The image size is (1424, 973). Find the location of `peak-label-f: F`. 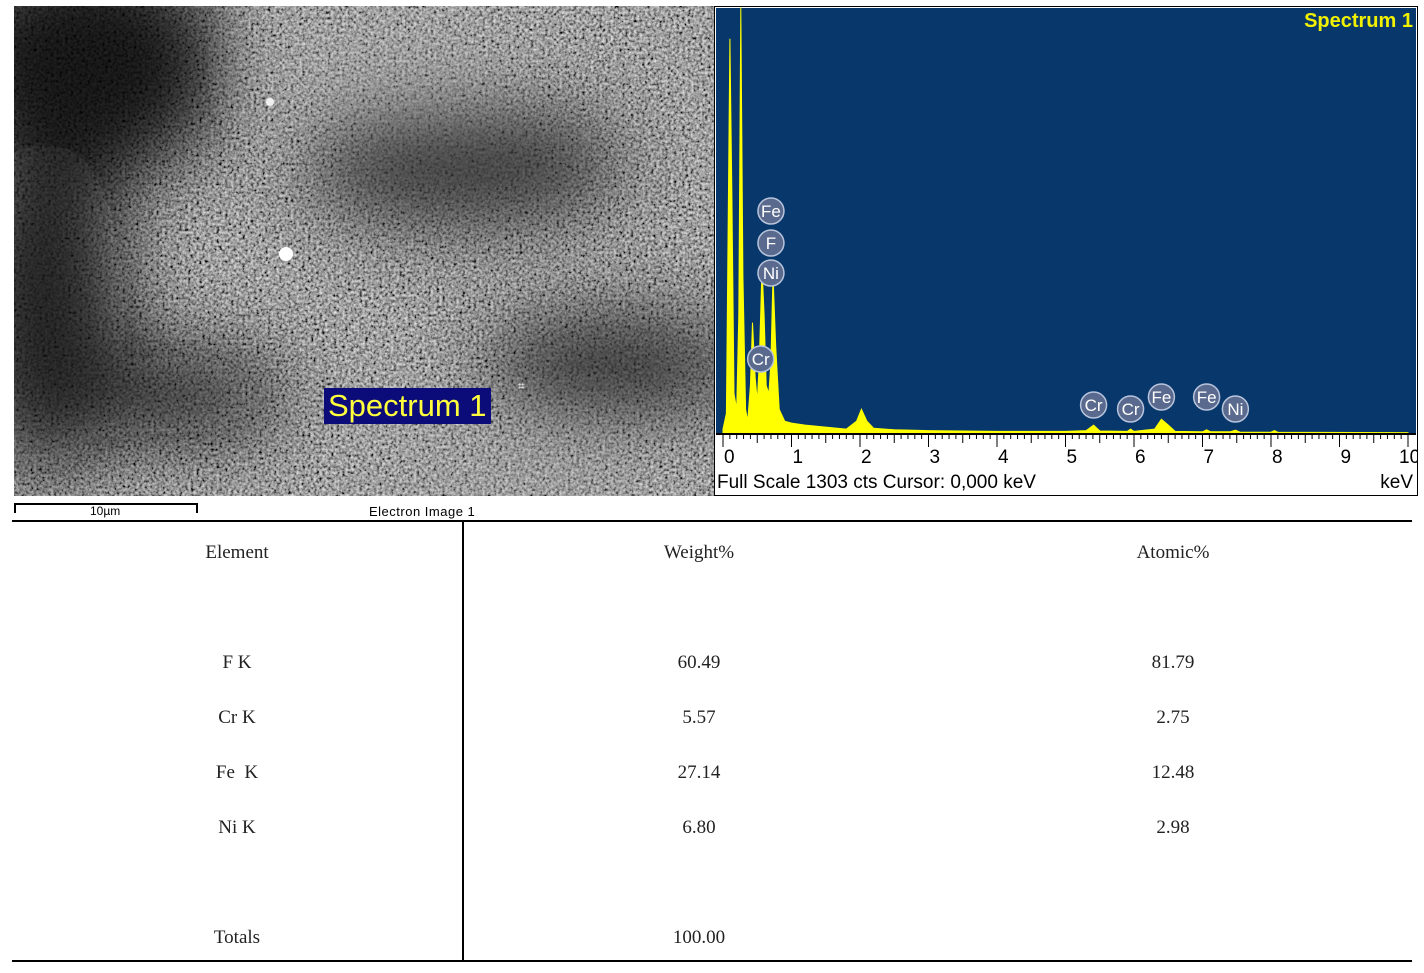

peak-label-f: F is located at coordinates (771, 243).